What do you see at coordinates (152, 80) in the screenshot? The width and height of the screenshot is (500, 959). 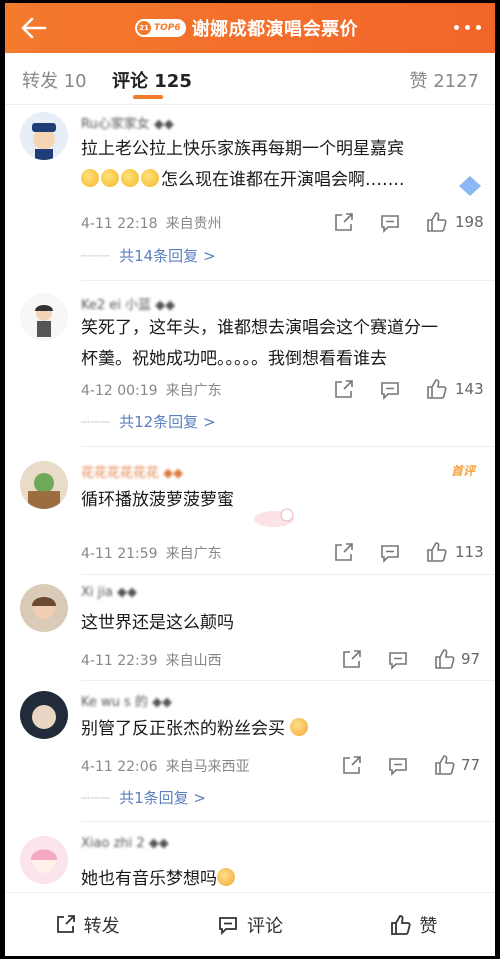 I see `tab-comment: 评论 125` at bounding box center [152, 80].